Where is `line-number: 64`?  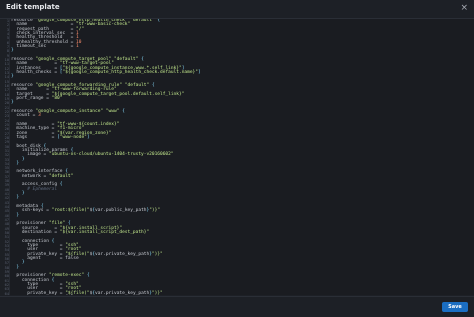 line-number: 64 is located at coordinates (6, 293).